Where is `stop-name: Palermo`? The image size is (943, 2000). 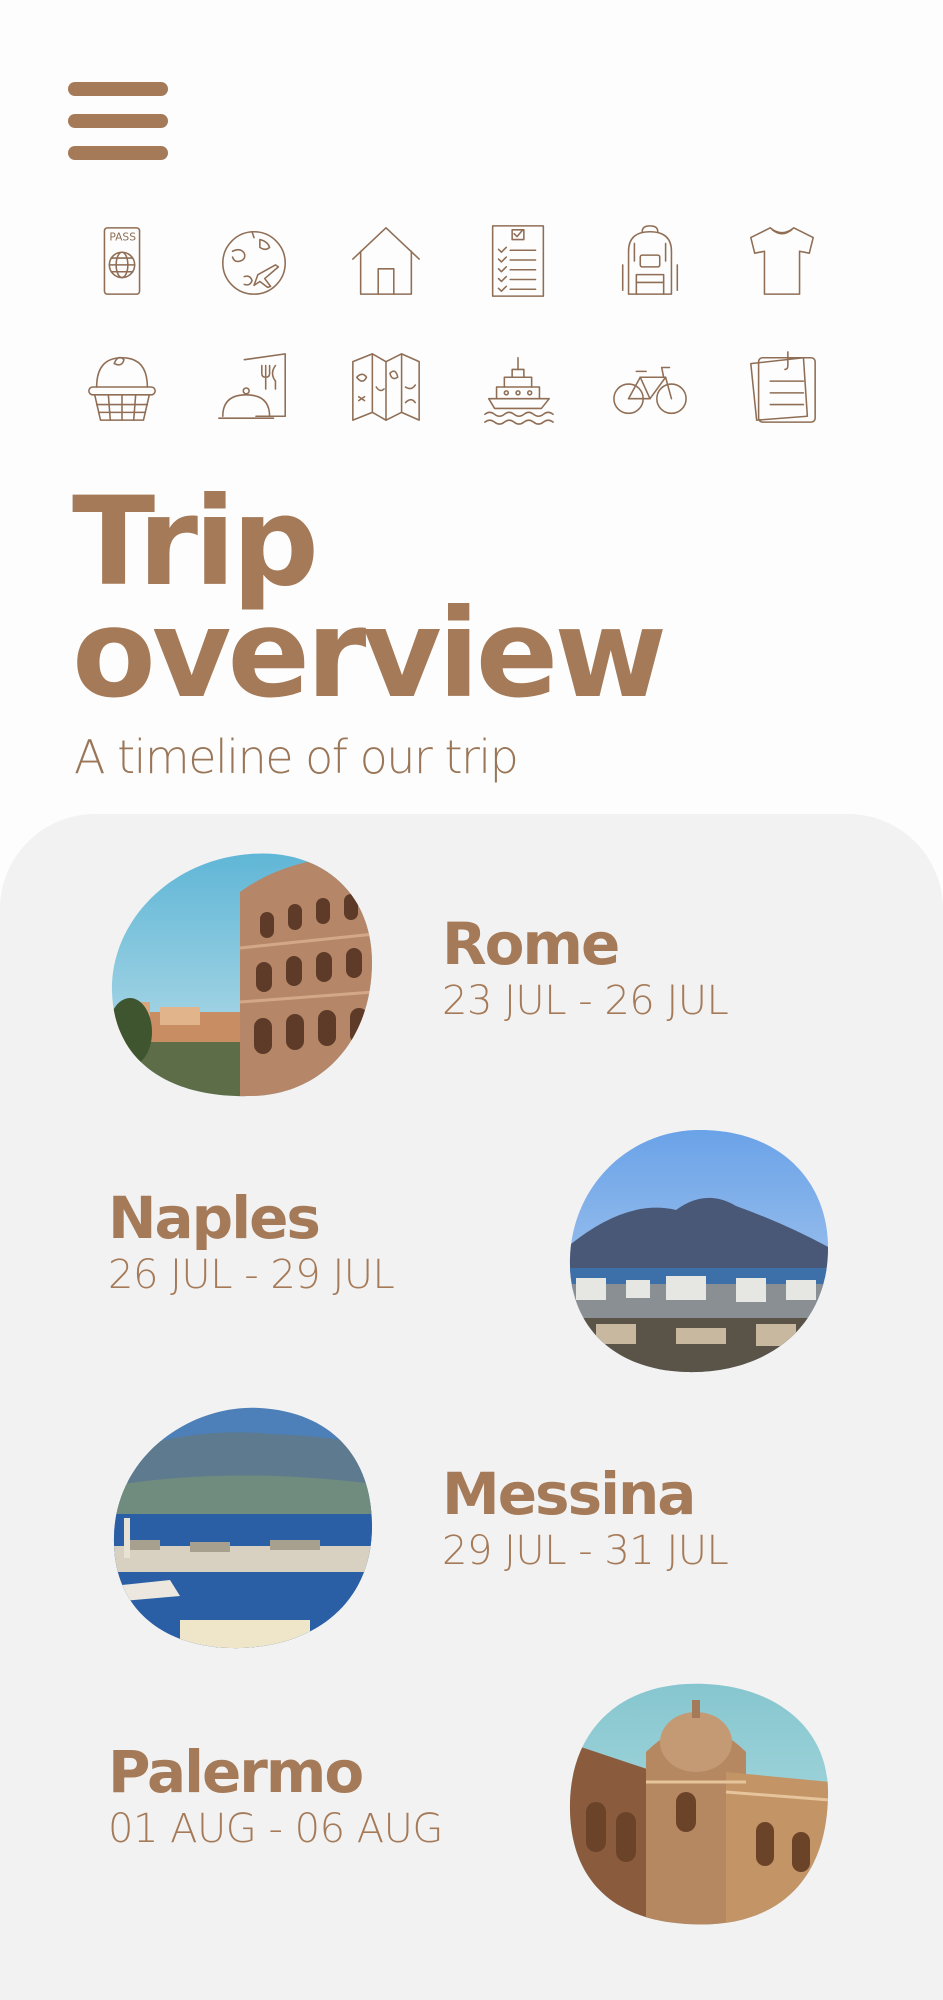 stop-name: Palermo is located at coordinates (236, 1772).